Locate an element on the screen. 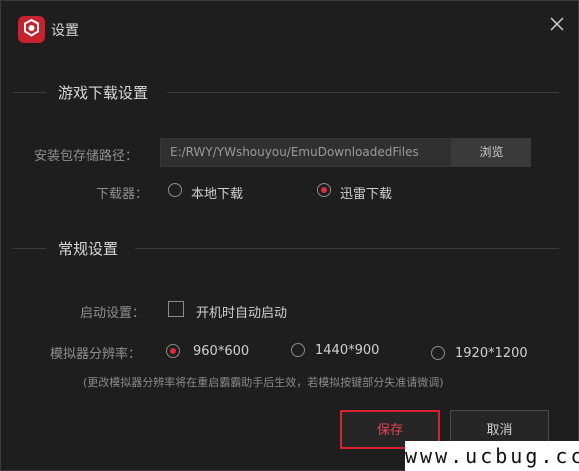 Image resolution: width=579 pixels, height=471 pixels. close-icon is located at coordinates (557, 24).